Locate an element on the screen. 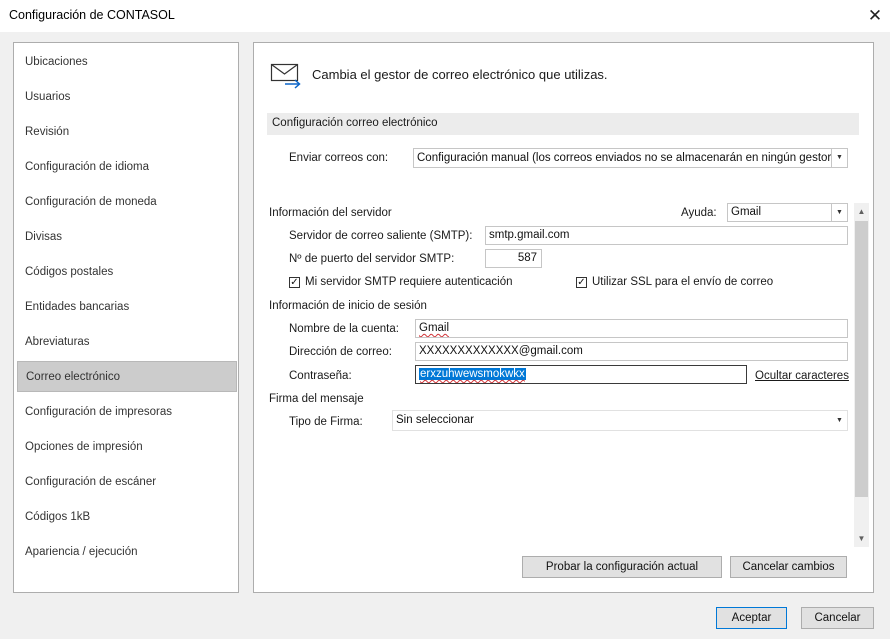  nav-item-correo: Correo electrónico is located at coordinates (127, 376).